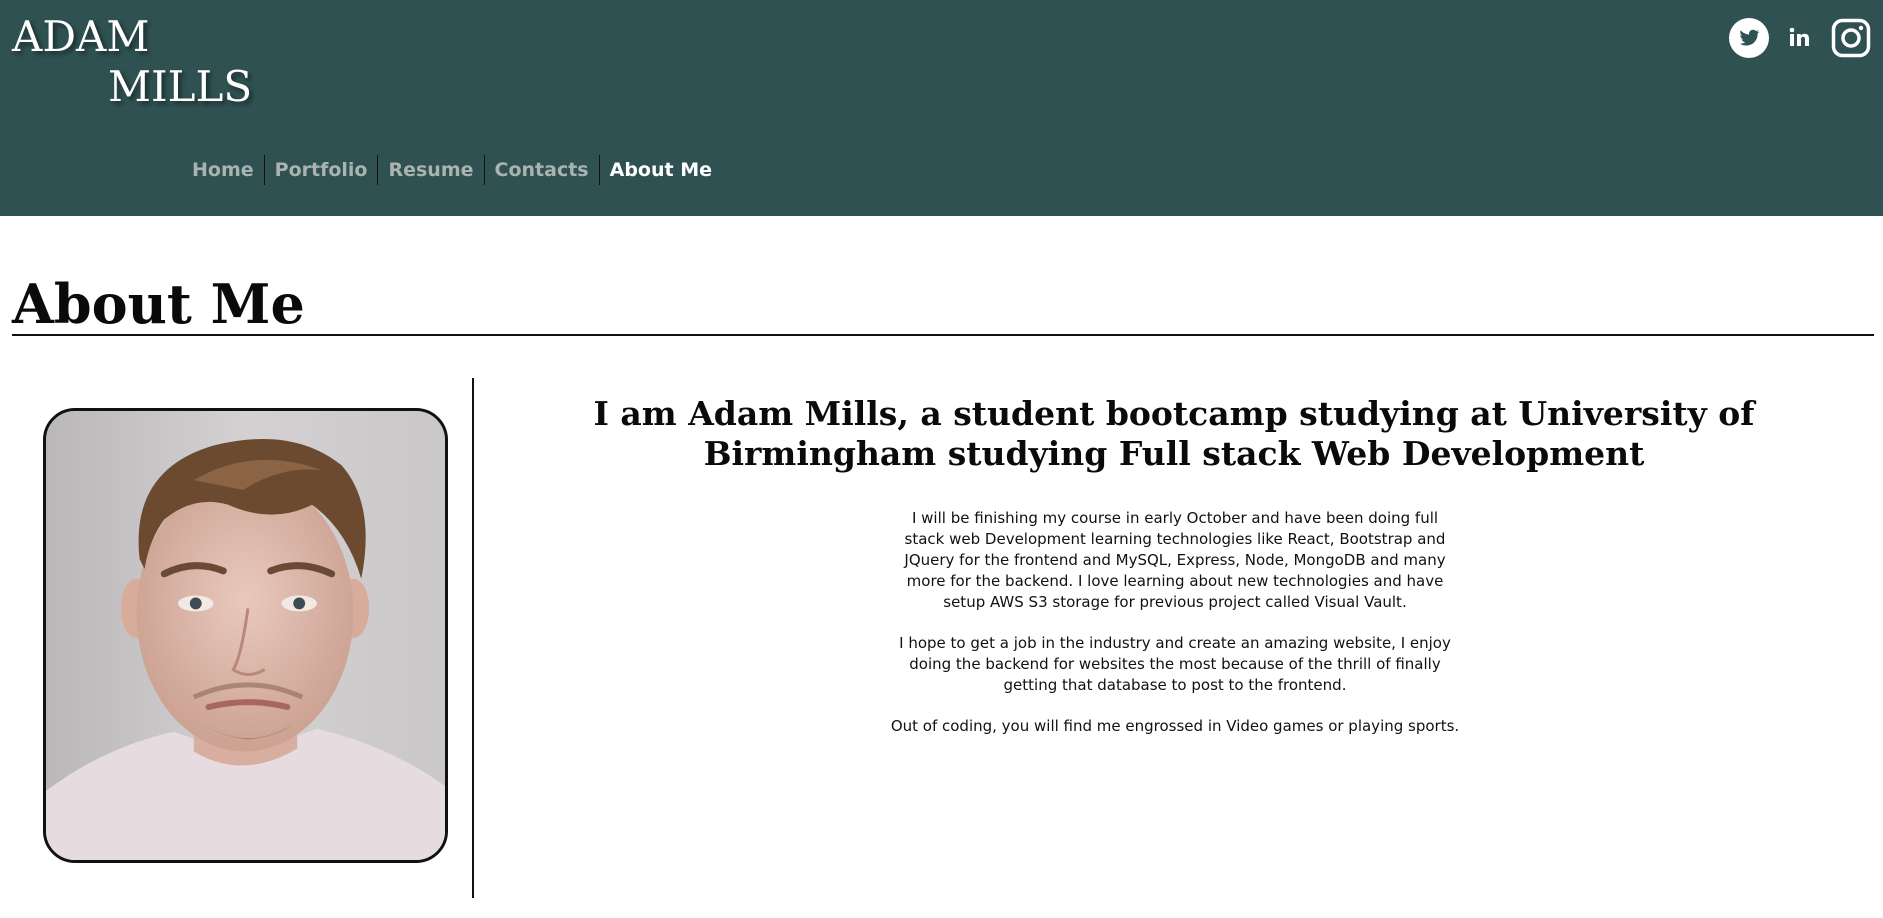 The height and width of the screenshot is (918, 1883). I want to click on site-logo: ADAM MILLS, so click(132, 62).